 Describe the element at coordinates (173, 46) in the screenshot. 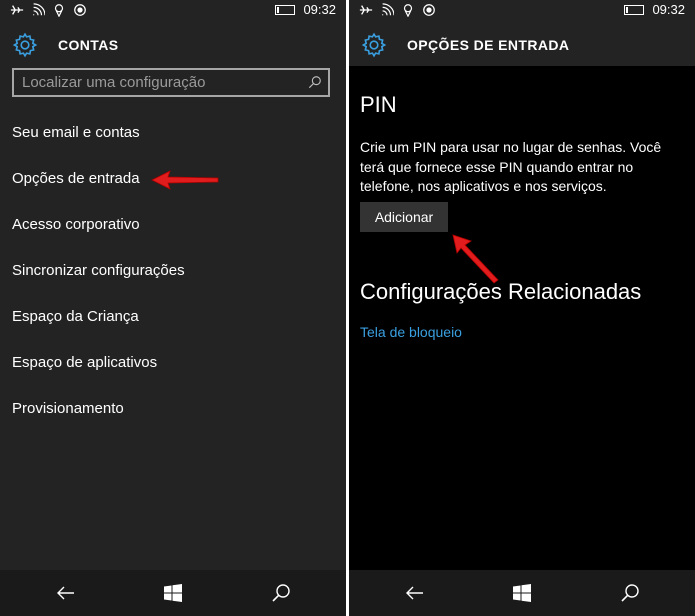

I see `page-header: CONTAS` at that location.